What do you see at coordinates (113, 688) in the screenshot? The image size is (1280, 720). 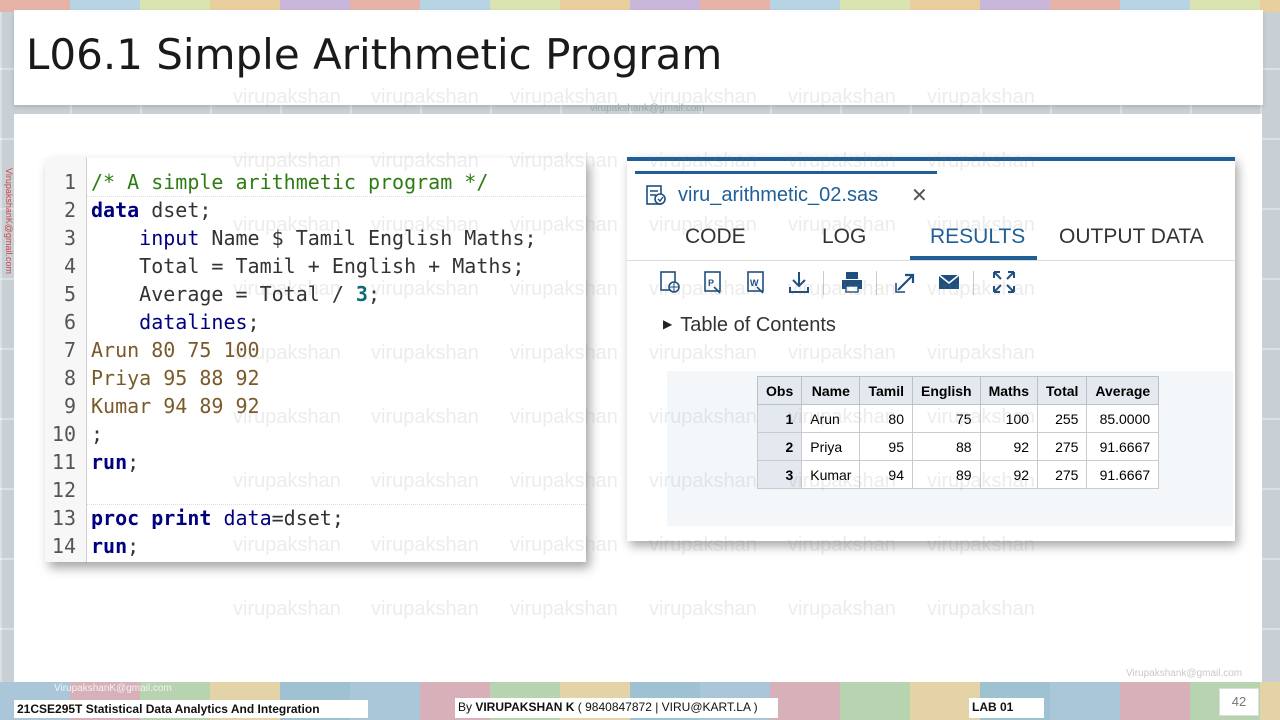 I see `footer-email-left: VirupakshanK@gmail.com` at bounding box center [113, 688].